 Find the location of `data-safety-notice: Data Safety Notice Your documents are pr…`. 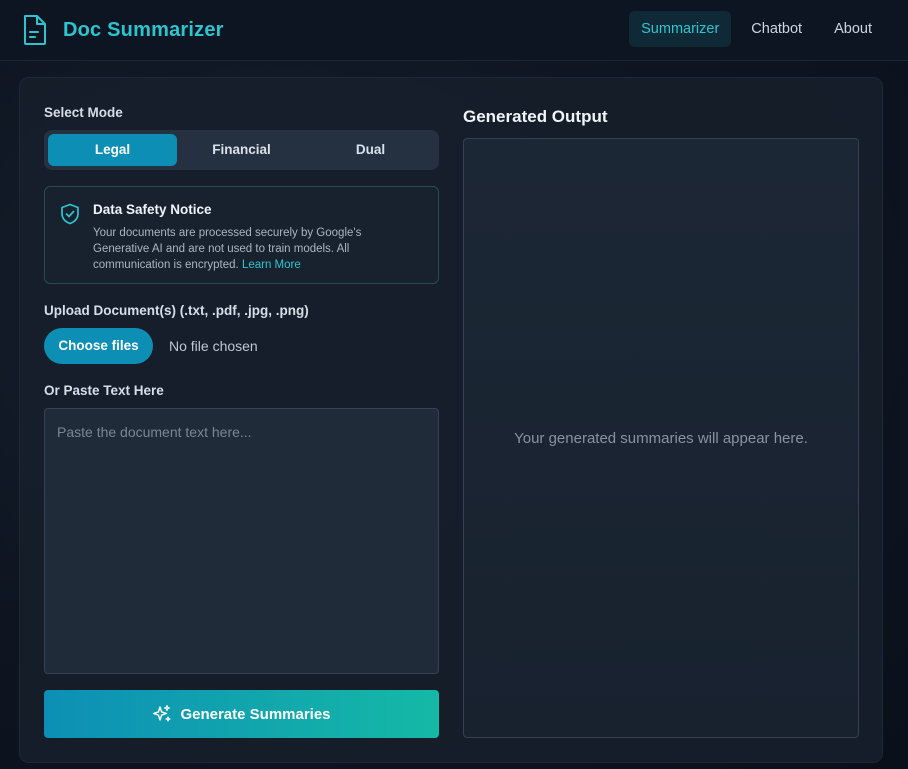

data-safety-notice: Data Safety Notice Your documents are pr… is located at coordinates (241, 235).